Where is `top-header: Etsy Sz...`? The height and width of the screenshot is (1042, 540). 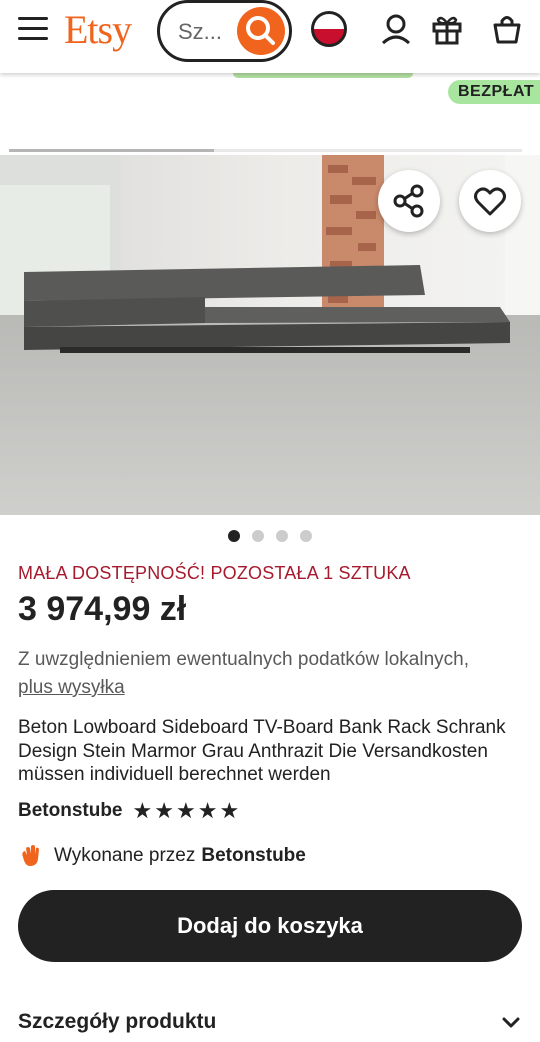
top-header: Etsy Sz... is located at coordinates (270, 36).